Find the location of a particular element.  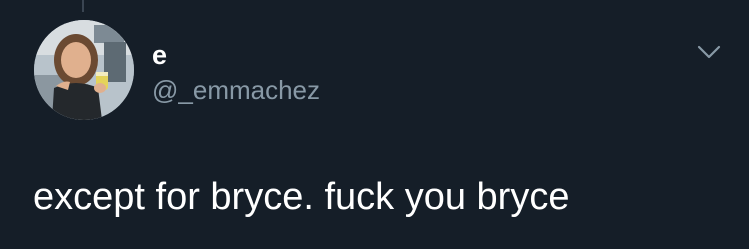

profile-photo is located at coordinates (84, 70).